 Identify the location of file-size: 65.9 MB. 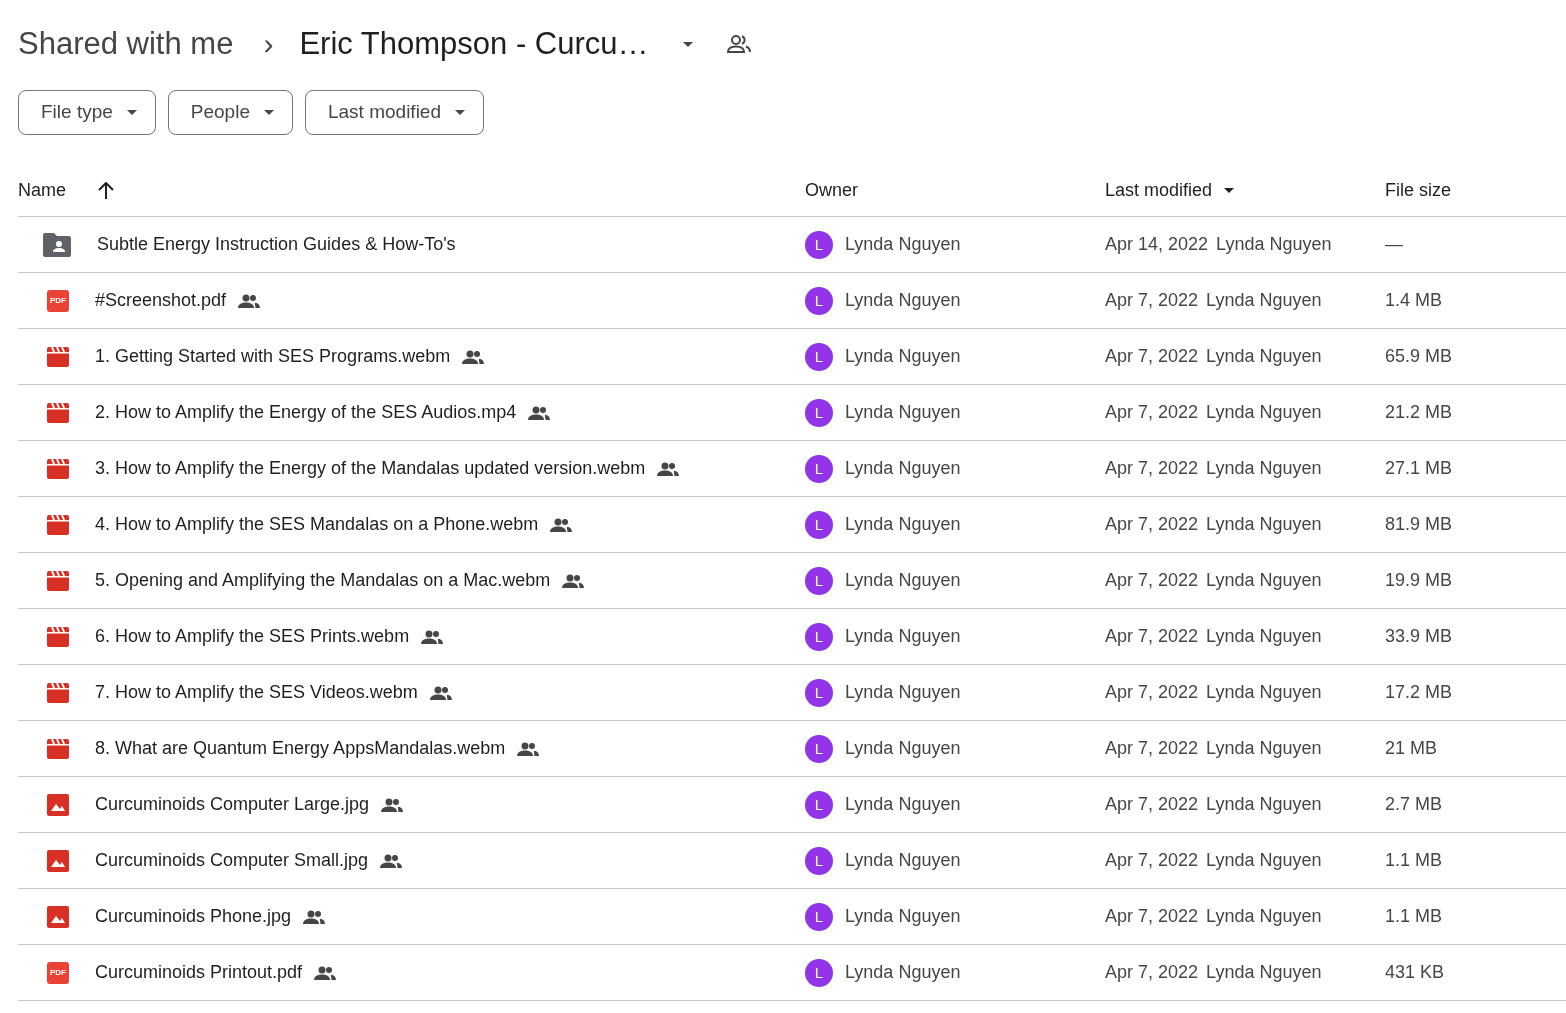
(1419, 356).